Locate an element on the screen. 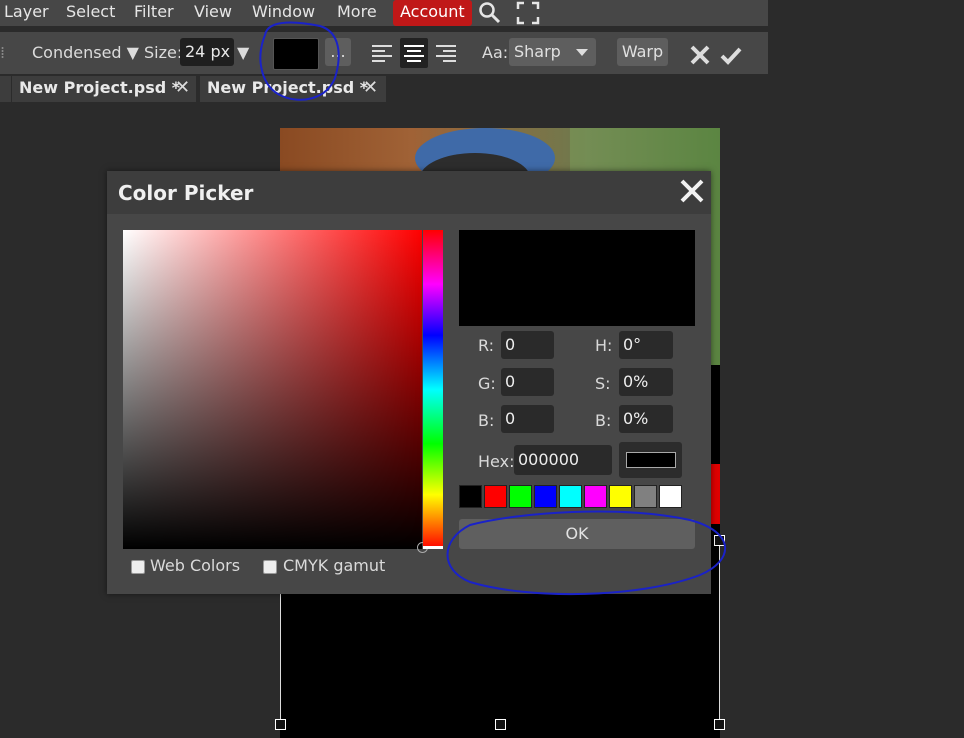  align-right-icon is located at coordinates (446, 56).